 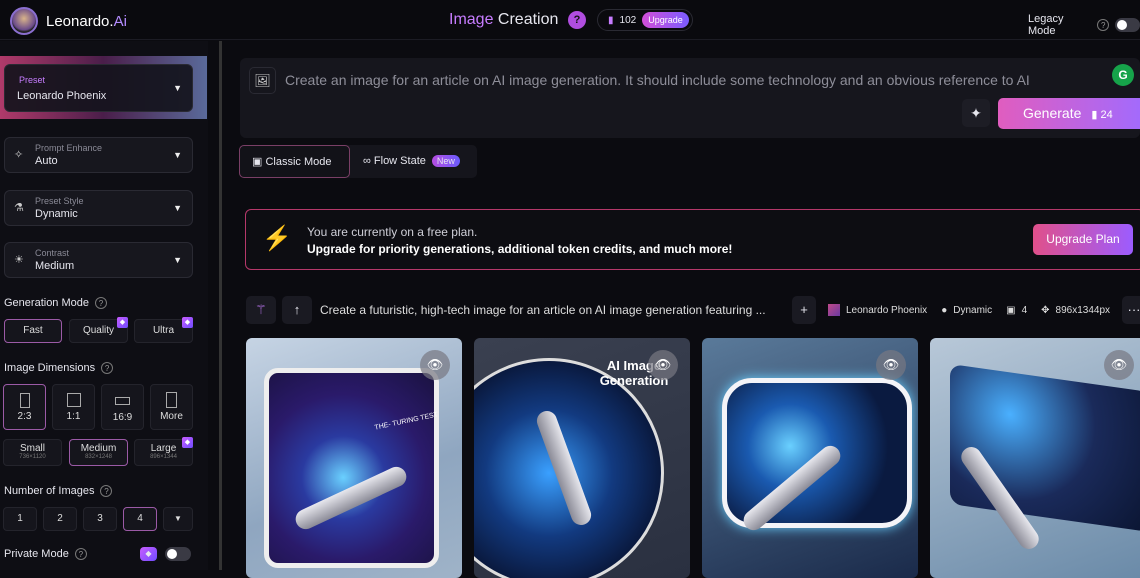 I want to click on mode-ultra: Ultra ◆, so click(x=163, y=330).